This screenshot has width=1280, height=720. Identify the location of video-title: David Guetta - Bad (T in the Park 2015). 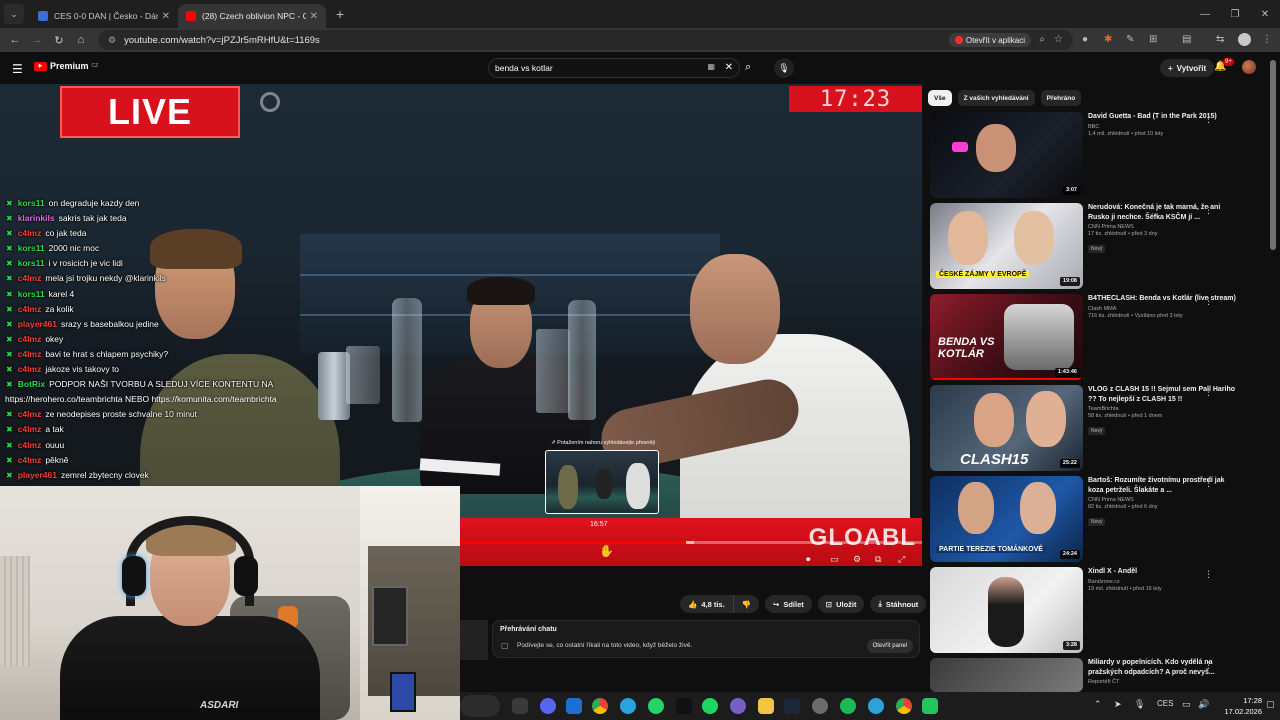
(1163, 117).